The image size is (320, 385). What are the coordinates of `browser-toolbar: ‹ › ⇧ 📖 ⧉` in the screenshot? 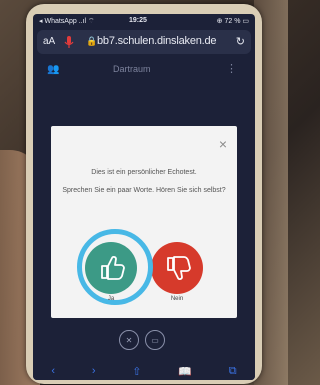 It's located at (144, 371).